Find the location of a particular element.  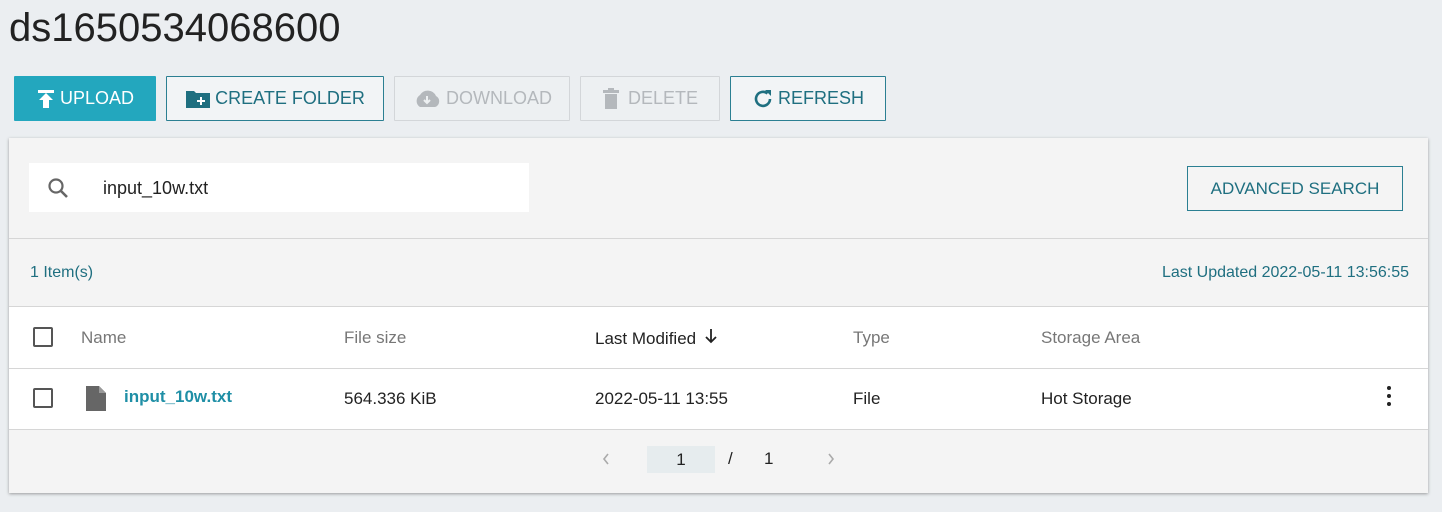

refresh-button: REFRESH is located at coordinates (808, 98).